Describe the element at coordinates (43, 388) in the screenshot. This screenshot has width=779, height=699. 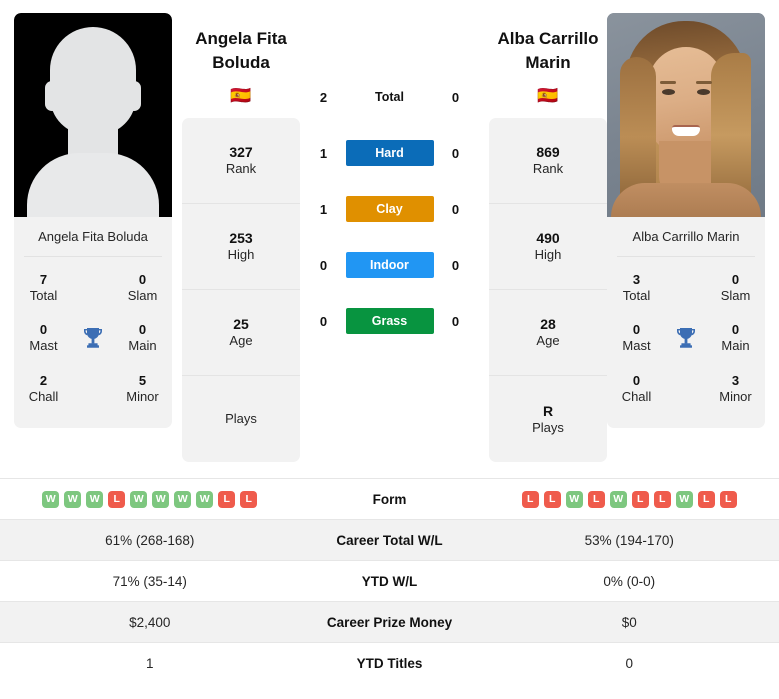
I see `left-titles-chall: 2 Chall` at that location.